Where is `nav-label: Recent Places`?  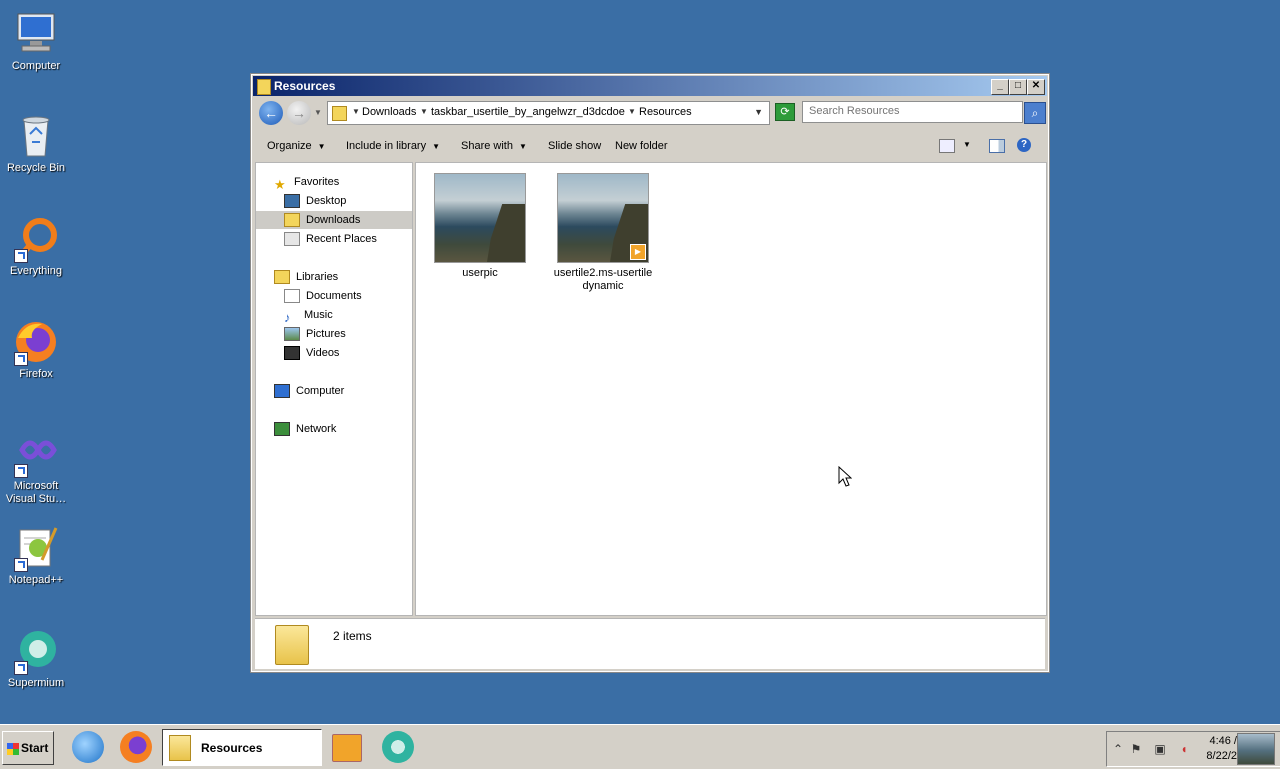 nav-label: Recent Places is located at coordinates (341, 239).